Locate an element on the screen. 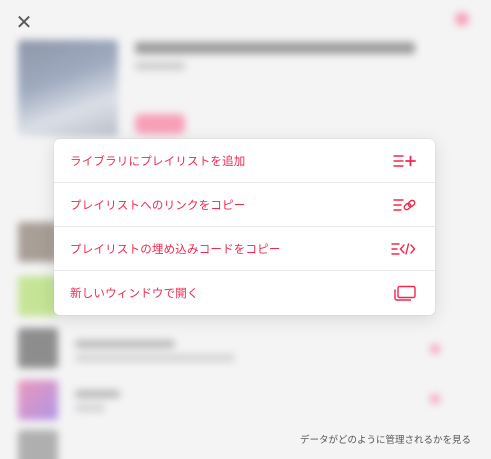 The width and height of the screenshot is (491, 459). playlist-subtitle-placeholder is located at coordinates (160, 66).